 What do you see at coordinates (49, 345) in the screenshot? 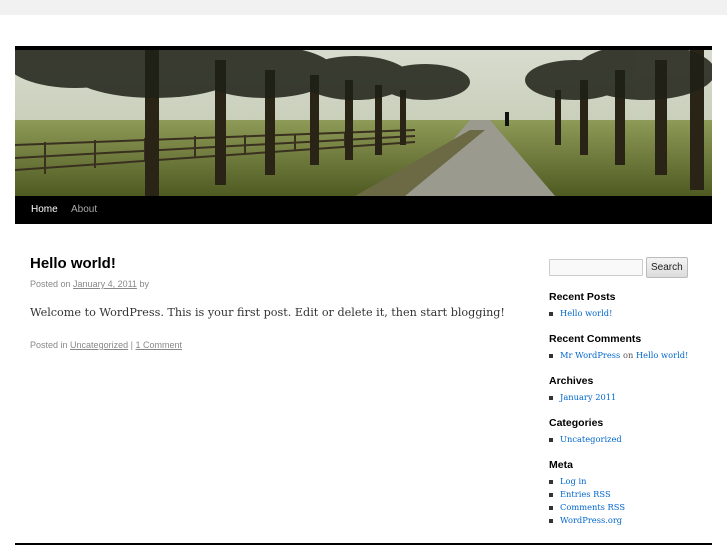
I see `post-utility-prefix: Posted in` at bounding box center [49, 345].